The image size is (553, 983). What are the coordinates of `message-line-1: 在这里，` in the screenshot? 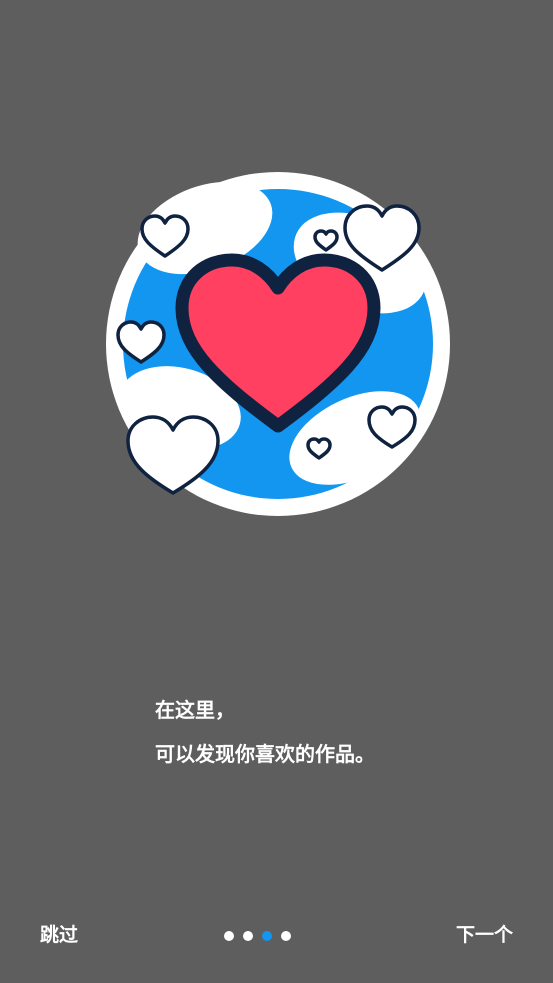 It's located at (195, 710).